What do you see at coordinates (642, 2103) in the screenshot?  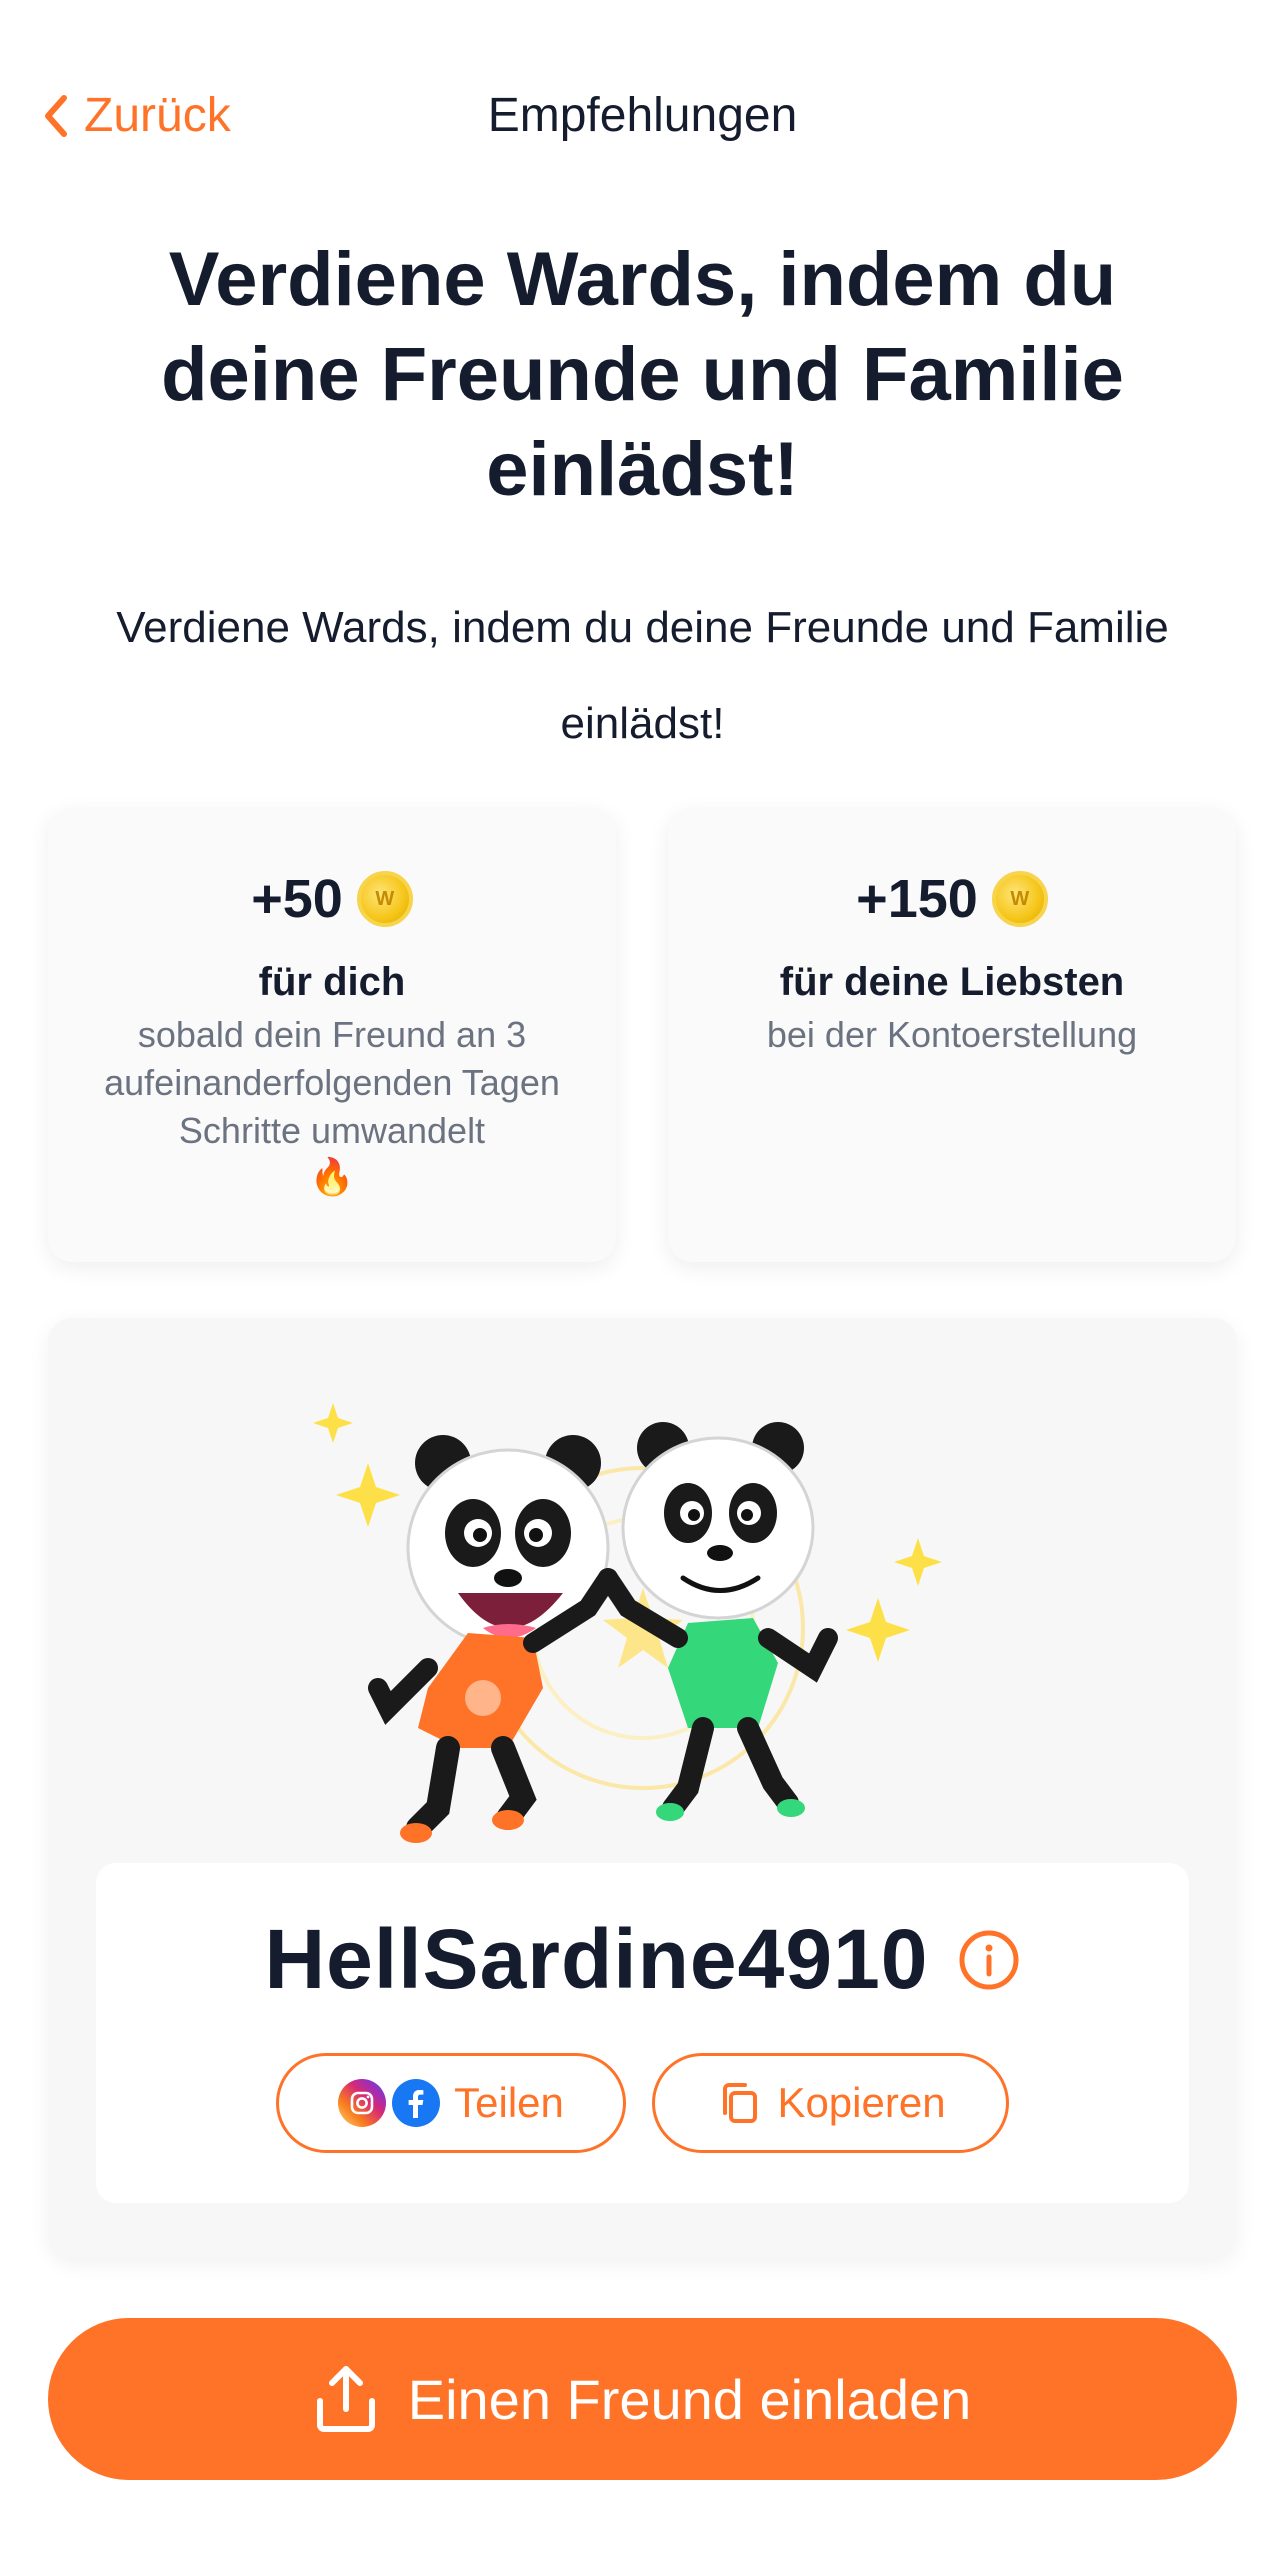 I see `share-actions: Teilen Kopieren` at bounding box center [642, 2103].